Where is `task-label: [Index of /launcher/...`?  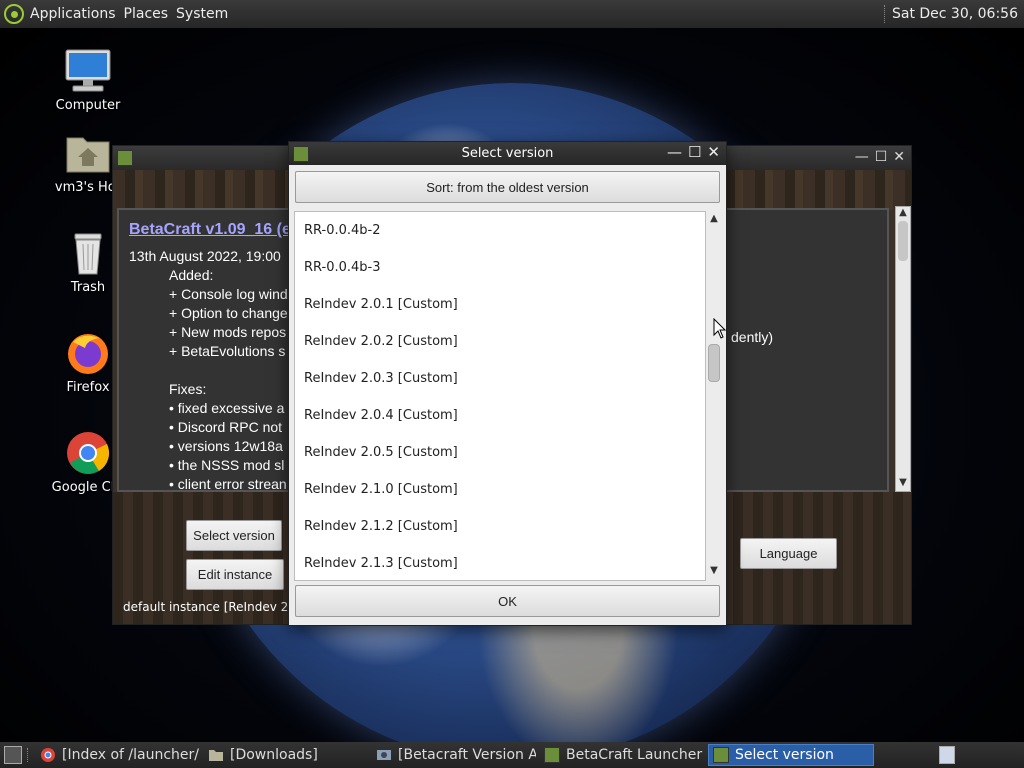
task-label: [Index of /launcher/... is located at coordinates (131, 755).